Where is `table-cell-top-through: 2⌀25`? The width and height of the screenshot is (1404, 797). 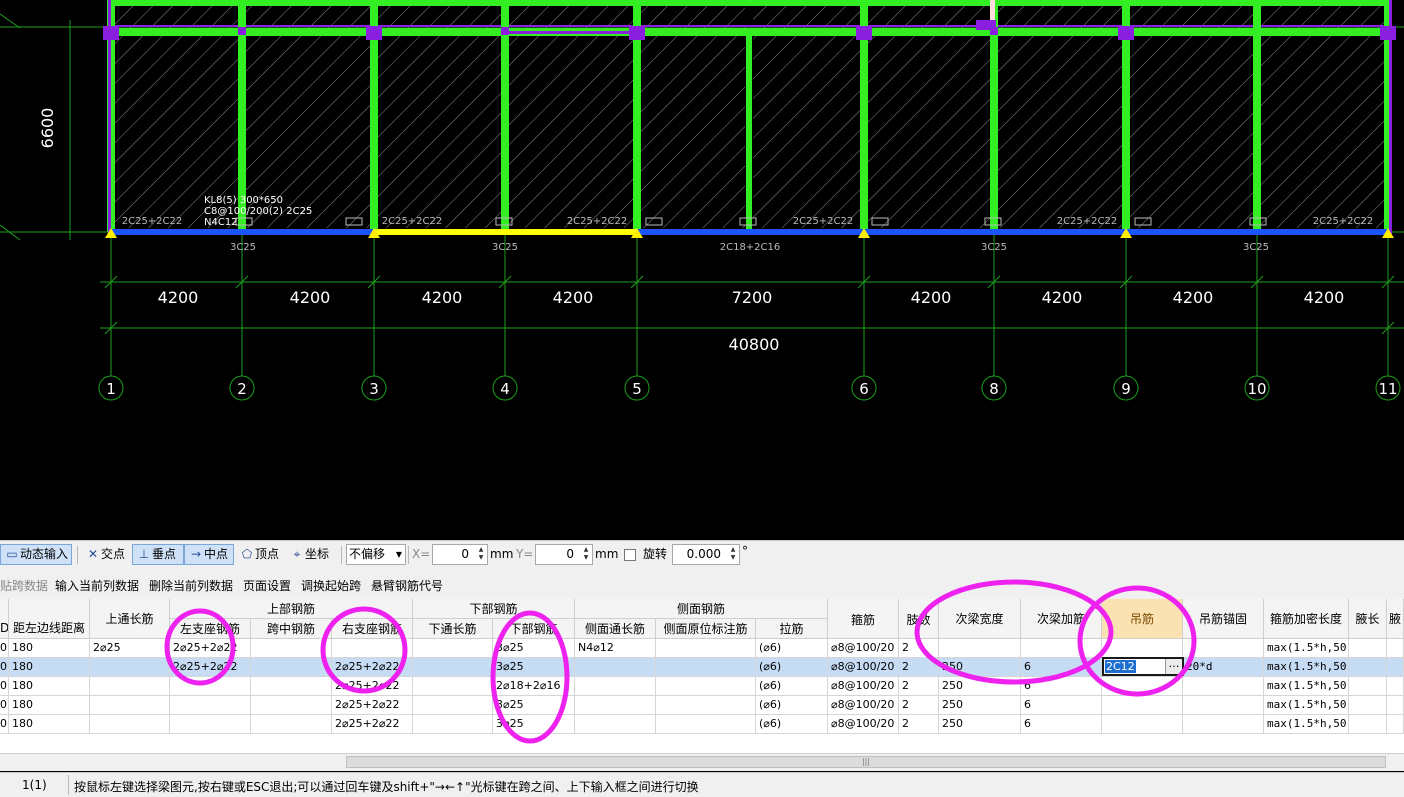 table-cell-top-through: 2⌀25 is located at coordinates (130, 648).